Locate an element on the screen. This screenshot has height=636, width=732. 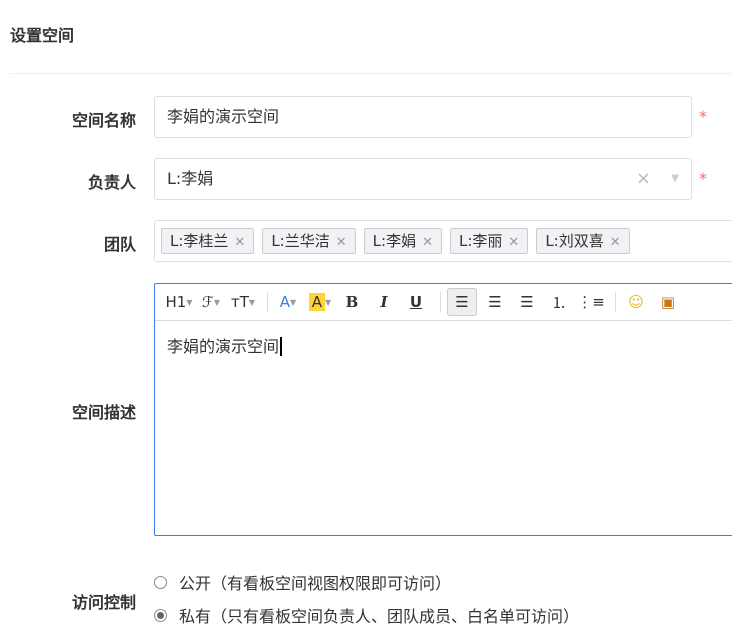
align-left-icon: ☰ is located at coordinates (462, 302).